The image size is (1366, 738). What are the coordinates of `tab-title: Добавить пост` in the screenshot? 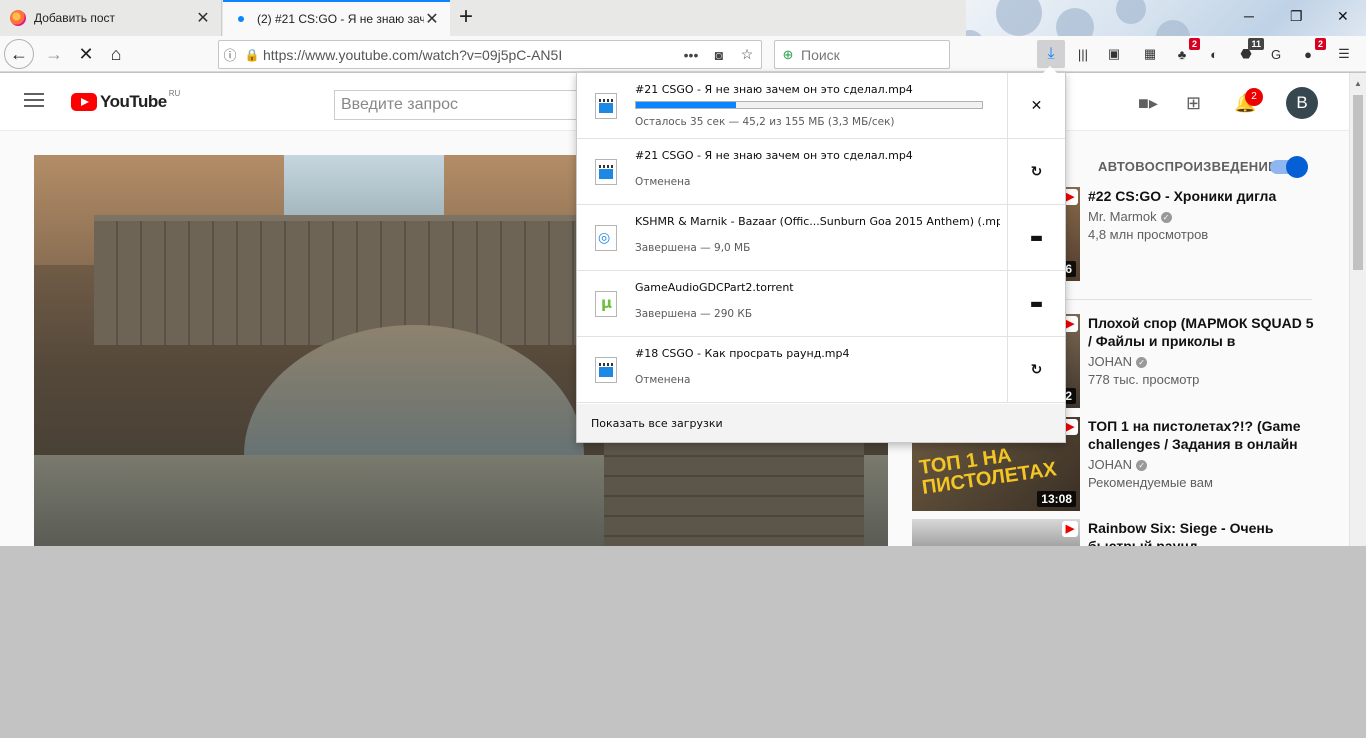 It's located at (75, 18).